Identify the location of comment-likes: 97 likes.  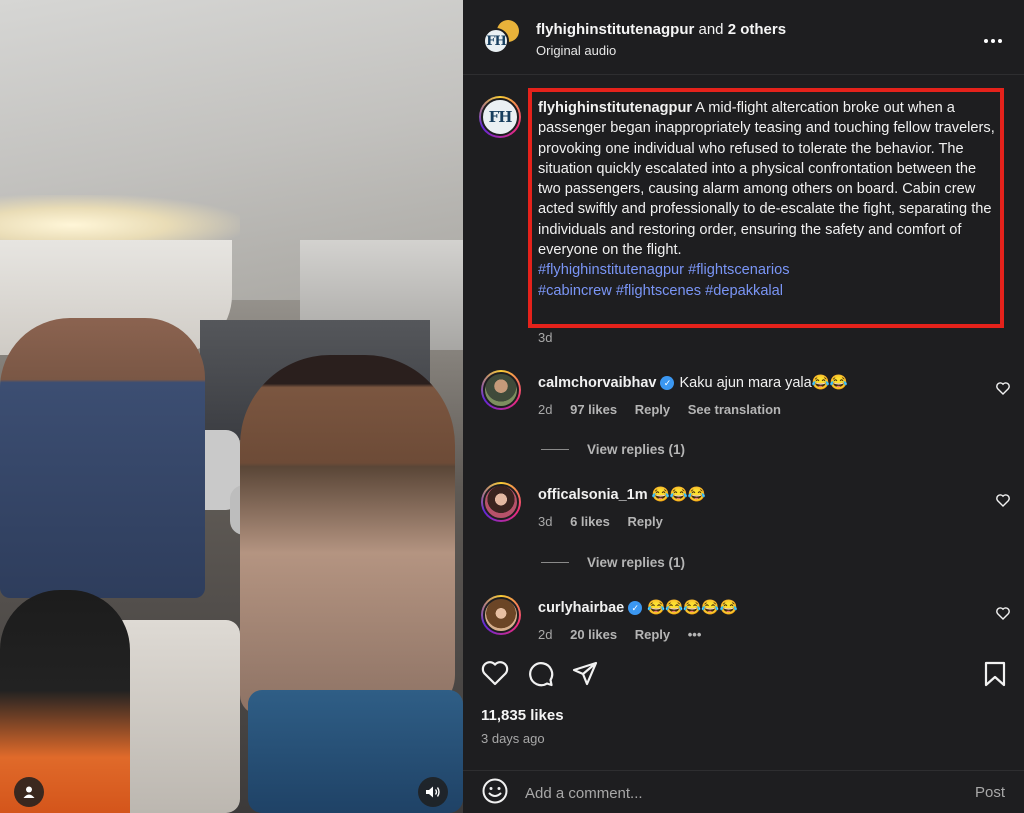
(593, 409).